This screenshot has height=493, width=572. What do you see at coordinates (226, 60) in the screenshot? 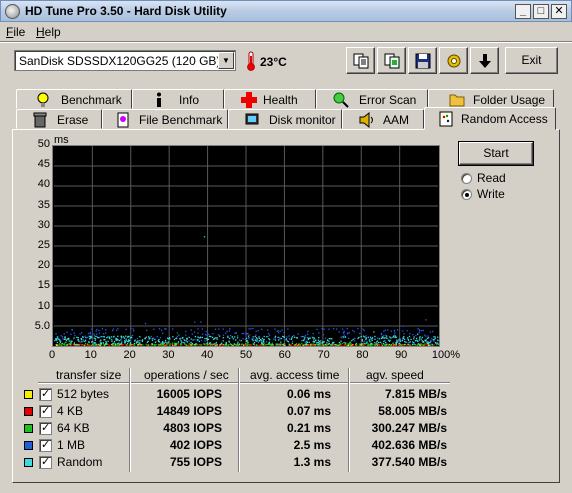
I see `chevron-down-icon: ▼` at bounding box center [226, 60].